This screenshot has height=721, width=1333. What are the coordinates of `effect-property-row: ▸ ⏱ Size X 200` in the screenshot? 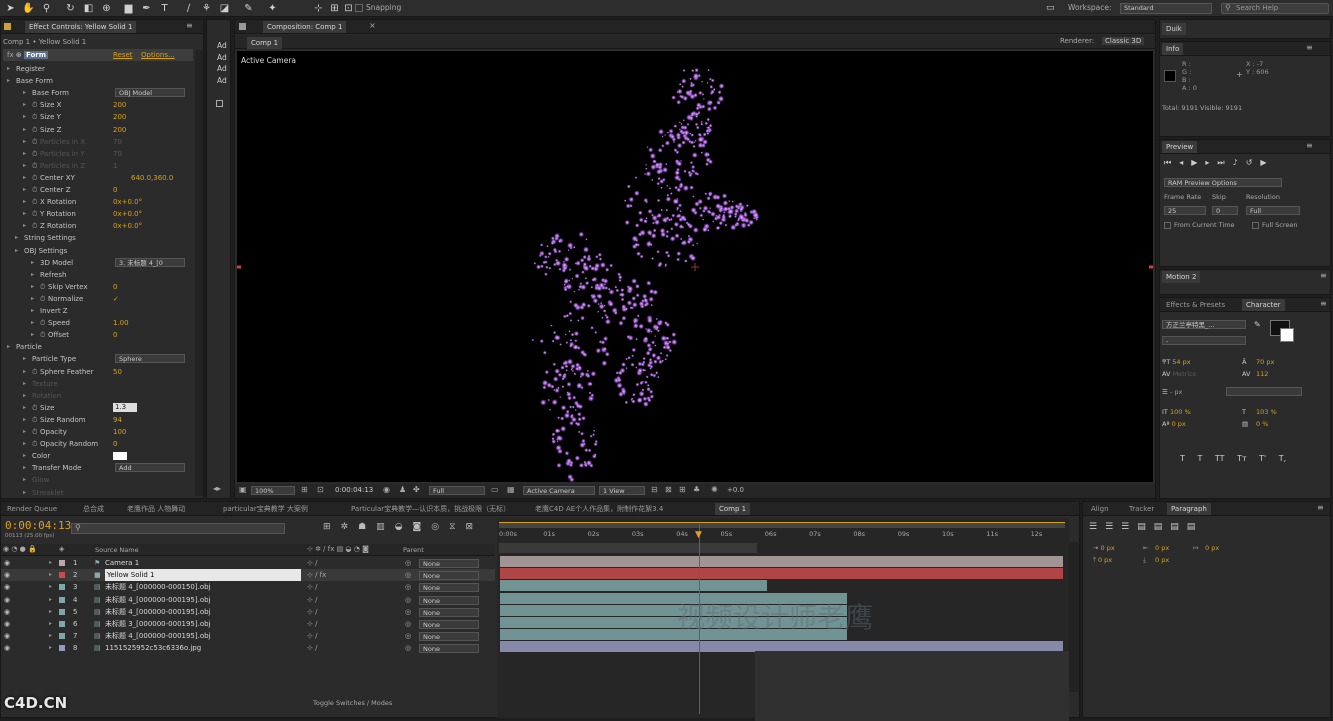 It's located at (98, 105).